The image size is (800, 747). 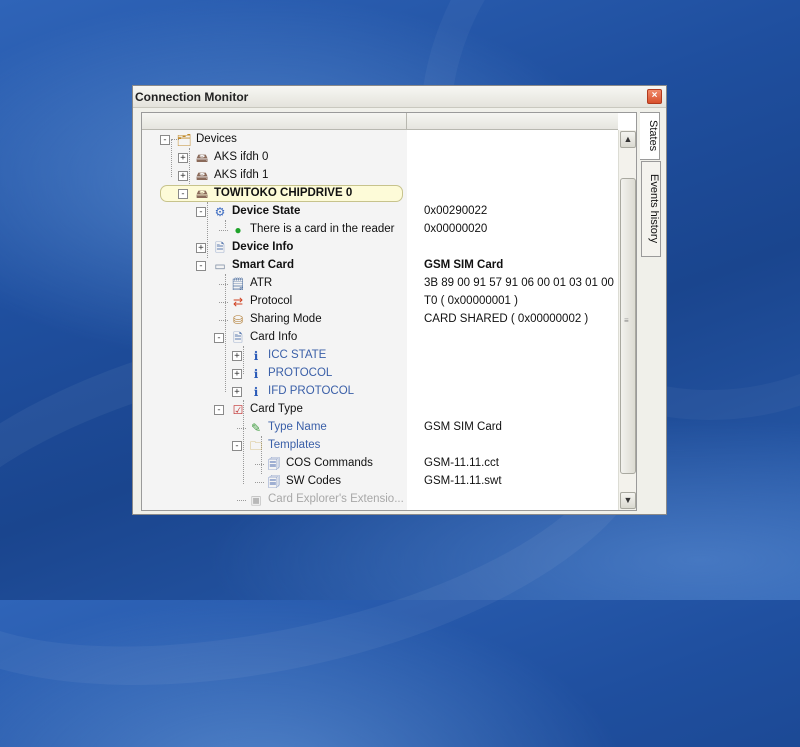 I want to click on devices-folder-icon: 🗂, so click(x=184, y=140).